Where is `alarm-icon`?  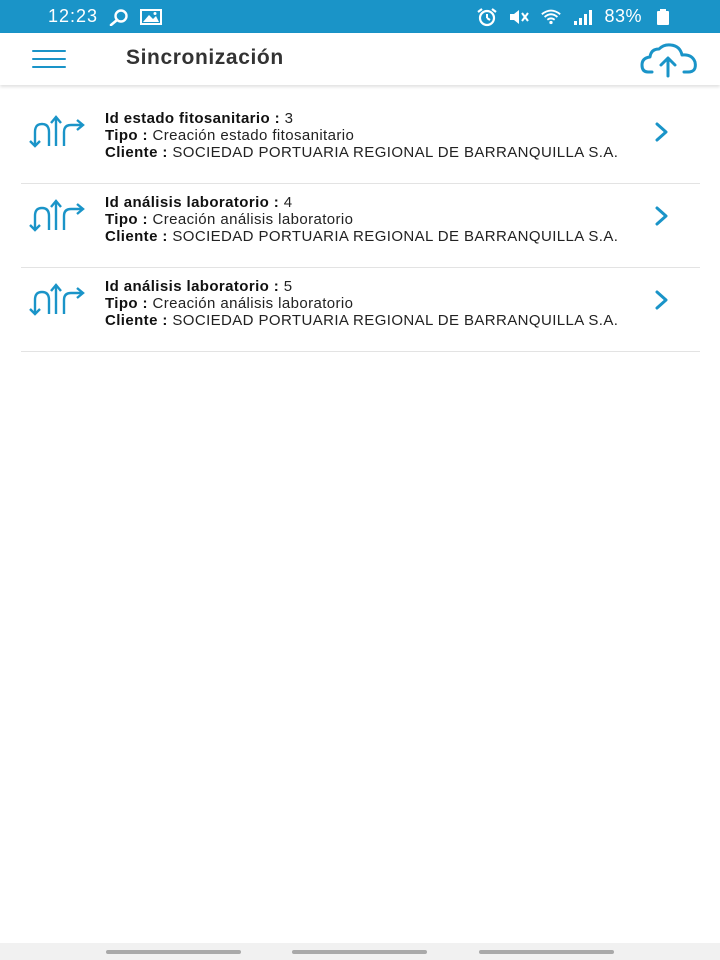 alarm-icon is located at coordinates (487, 17).